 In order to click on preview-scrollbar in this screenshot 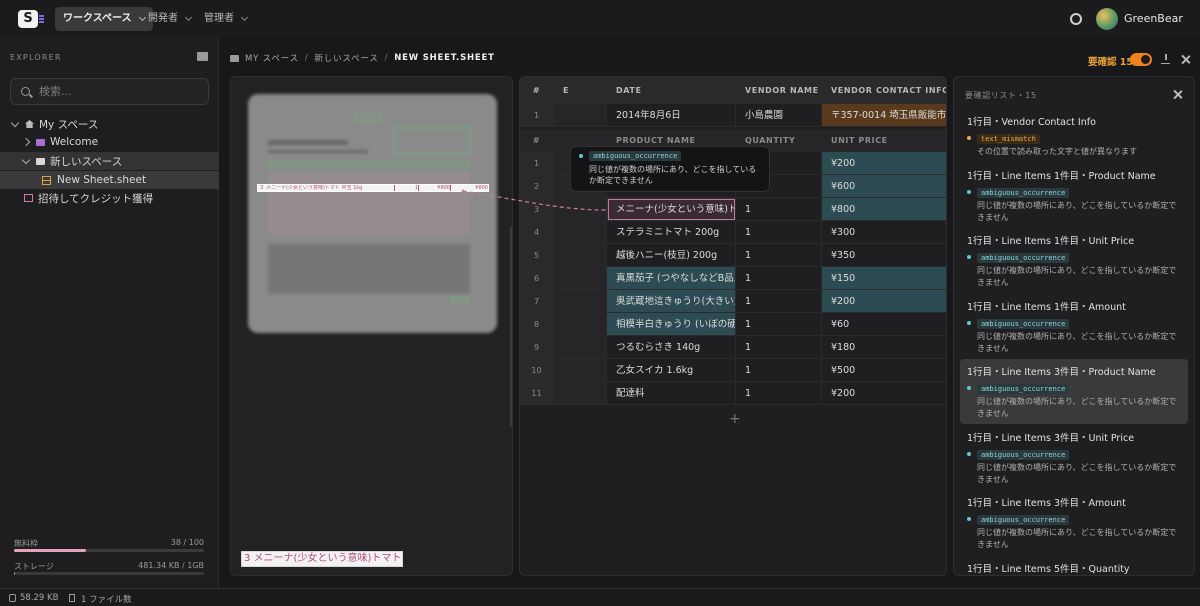, I will do `click(511, 327)`.